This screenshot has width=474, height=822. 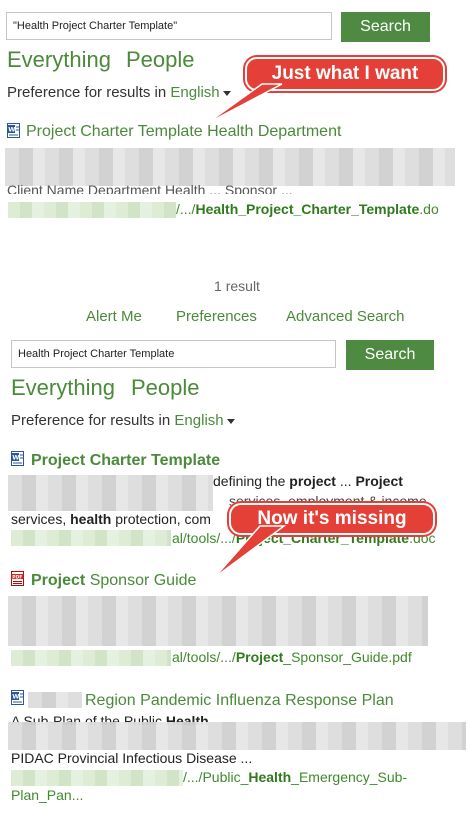 I want to click on result-title-bottom-1: Project Charter Template, so click(x=125, y=461).